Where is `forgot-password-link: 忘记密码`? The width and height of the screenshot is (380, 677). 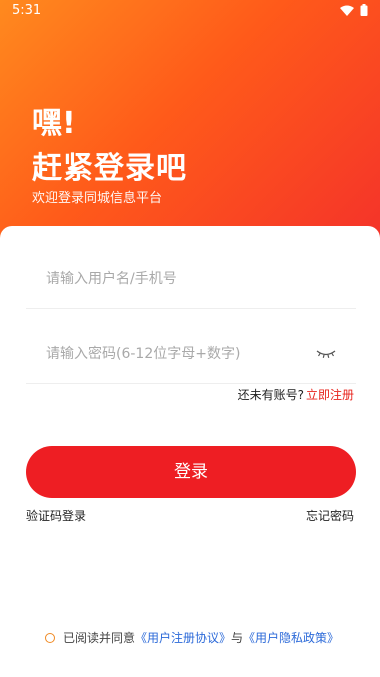
forgot-password-link: 忘记密码 is located at coordinates (330, 515).